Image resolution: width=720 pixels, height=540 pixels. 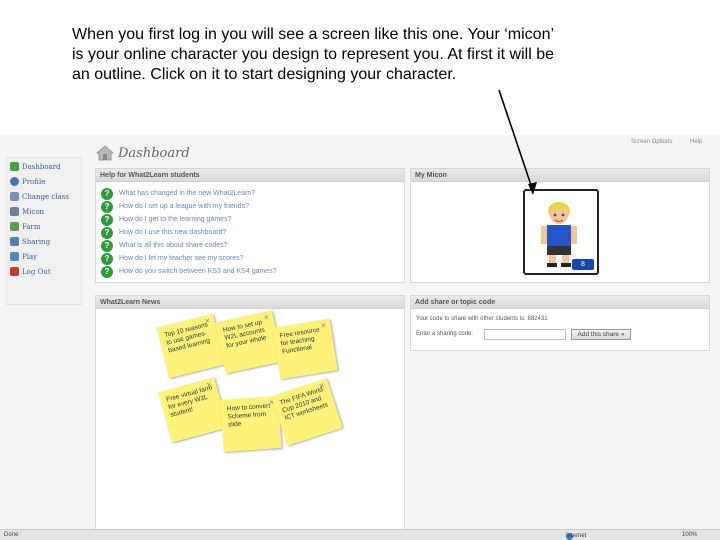 I want to click on micon-character: 8, so click(x=561, y=232).